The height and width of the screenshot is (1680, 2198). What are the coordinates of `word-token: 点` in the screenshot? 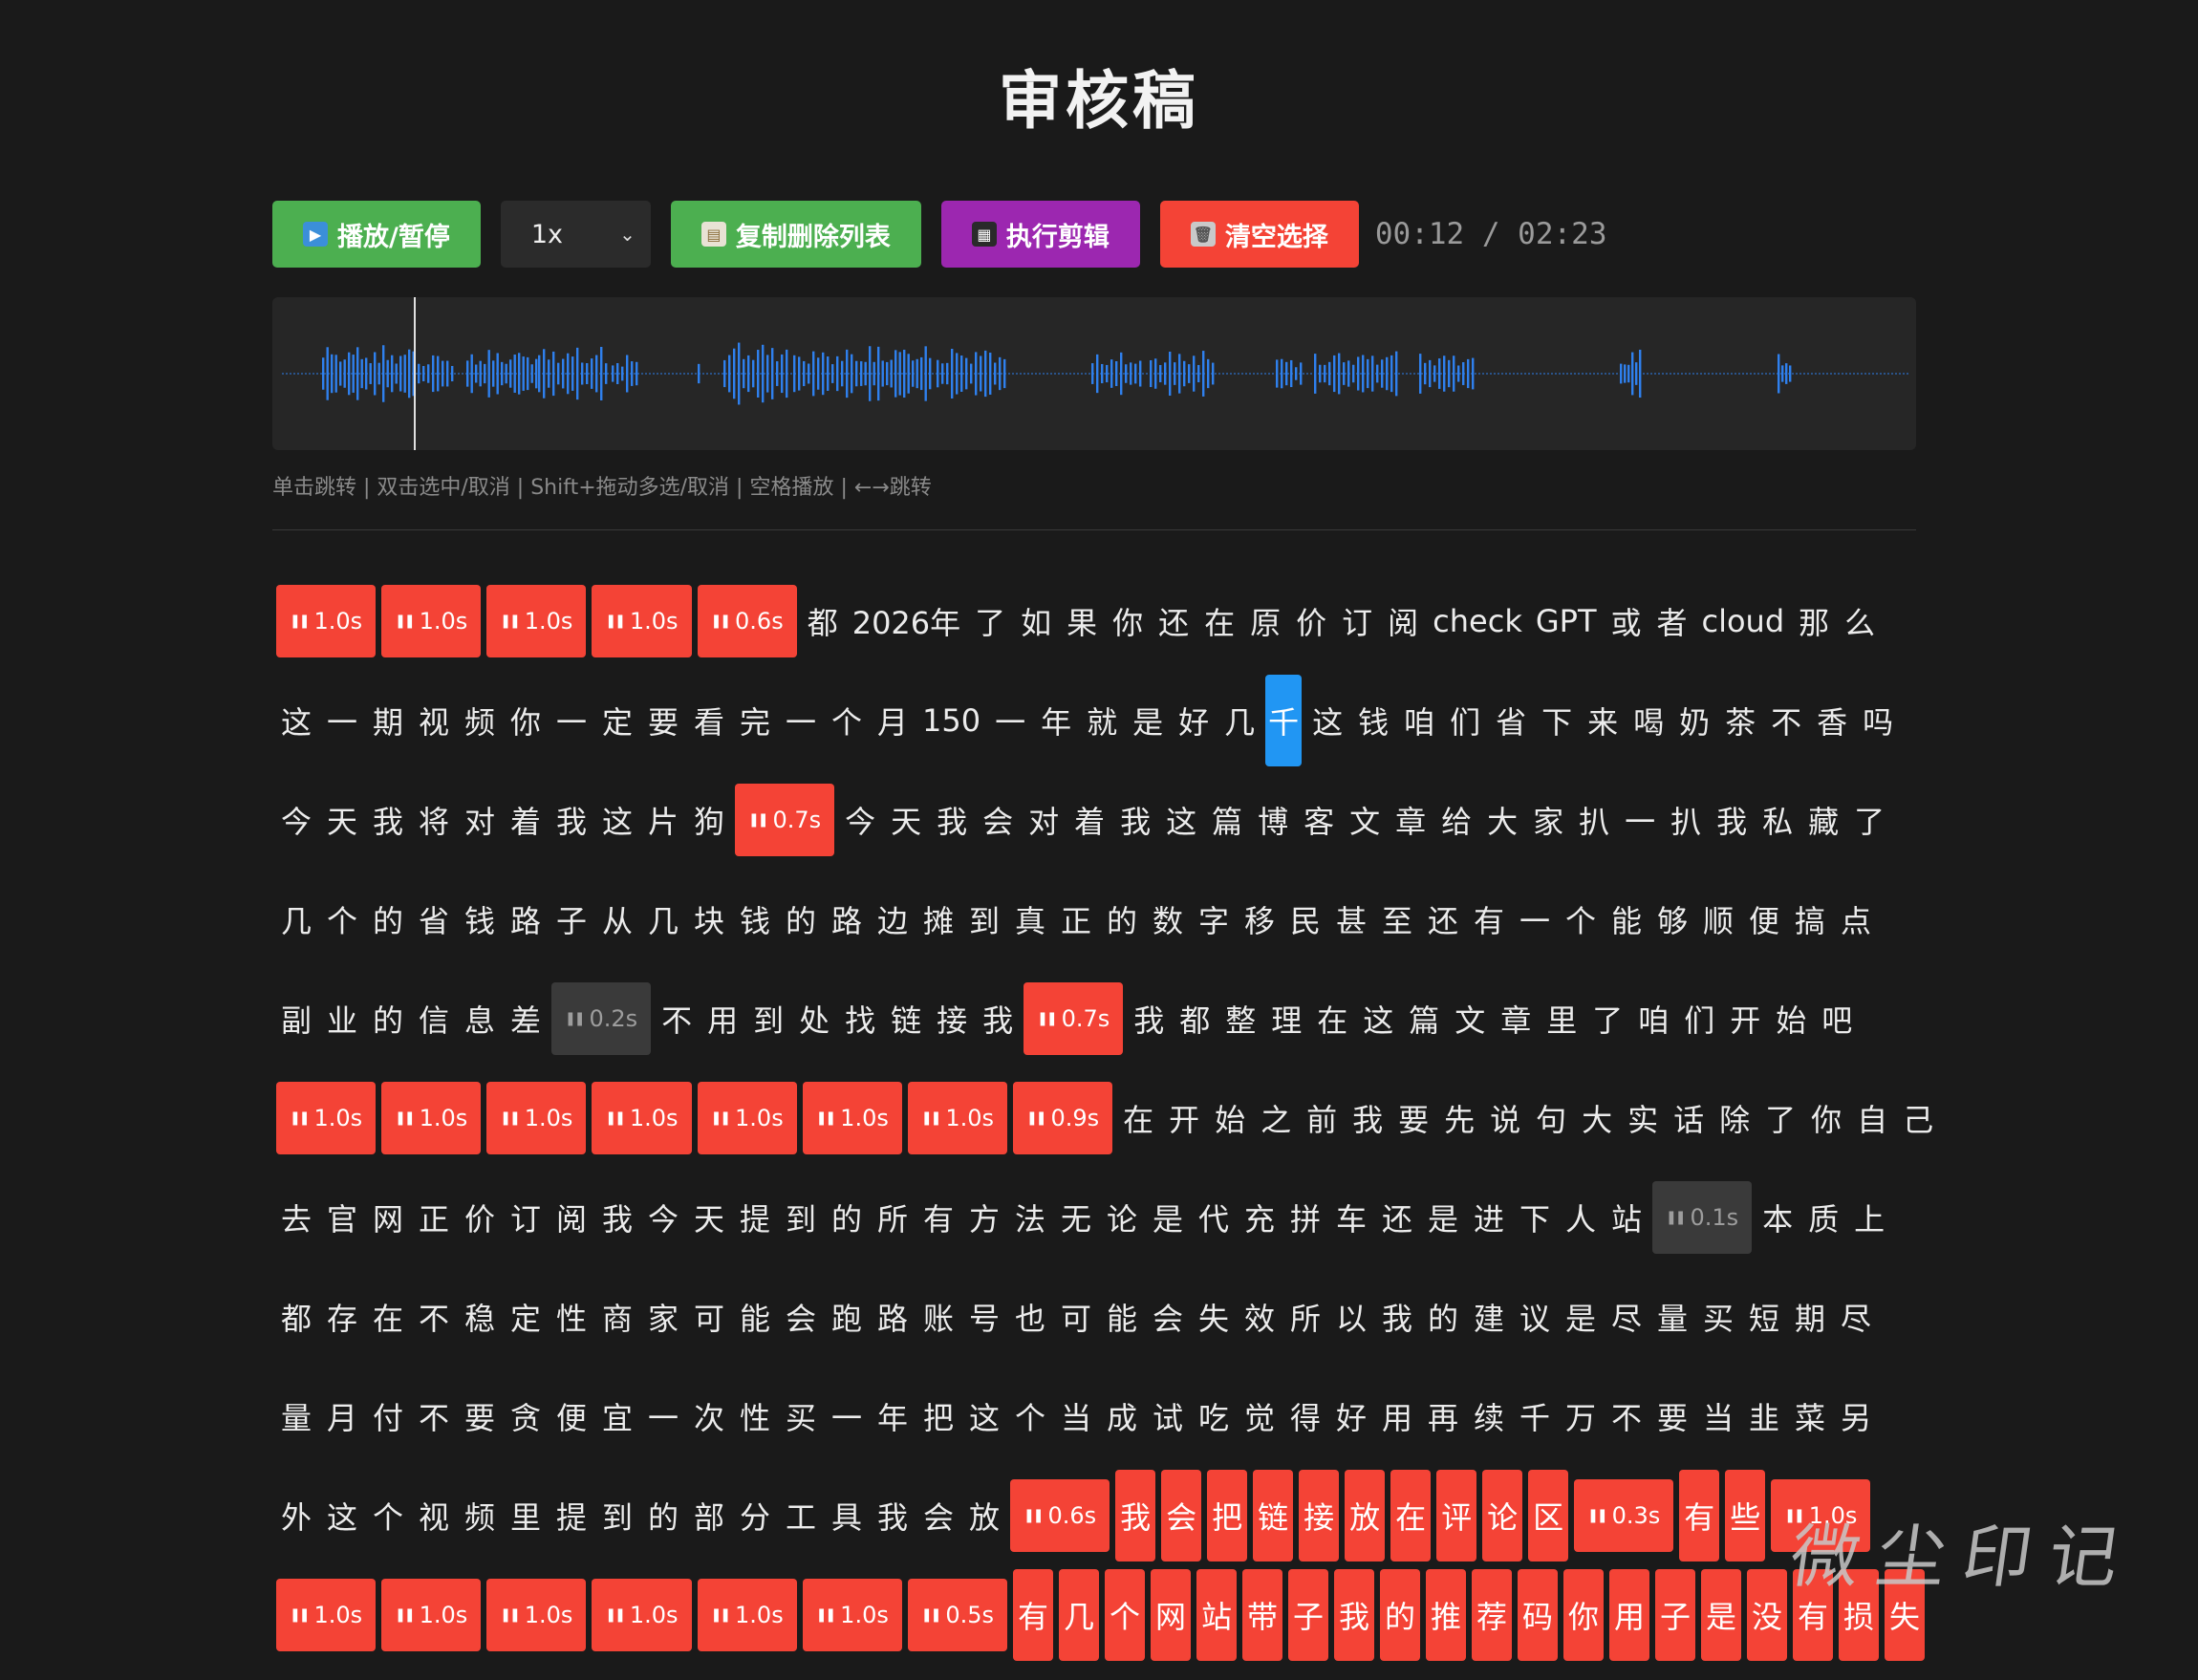 It's located at (1856, 920).